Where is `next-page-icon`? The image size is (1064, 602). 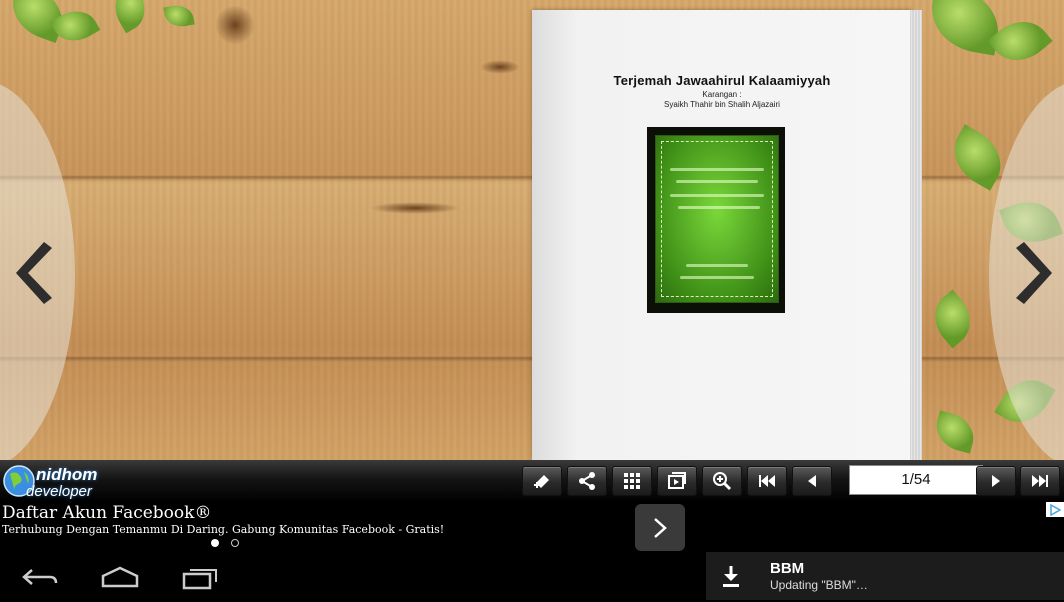
next-page-icon is located at coordinates (996, 481).